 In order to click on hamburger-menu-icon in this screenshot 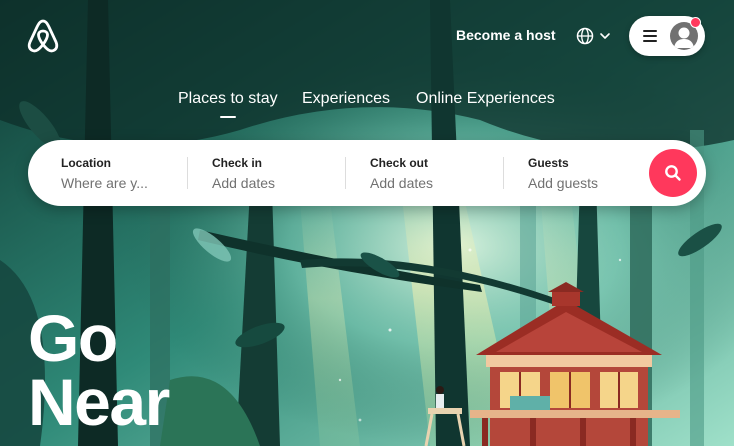, I will do `click(650, 36)`.